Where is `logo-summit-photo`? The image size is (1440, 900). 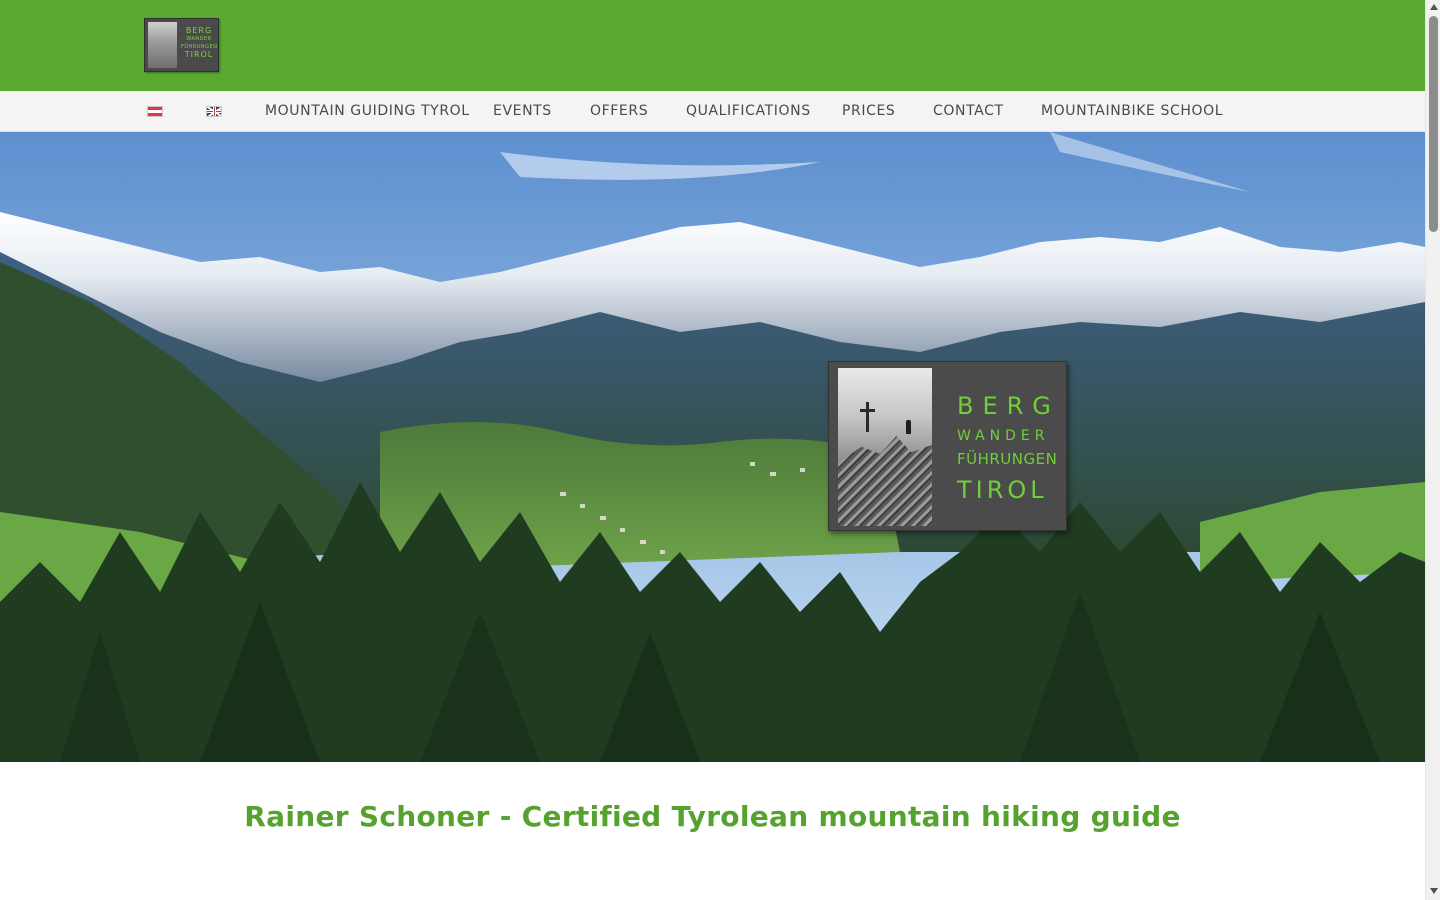 logo-summit-photo is located at coordinates (162, 45).